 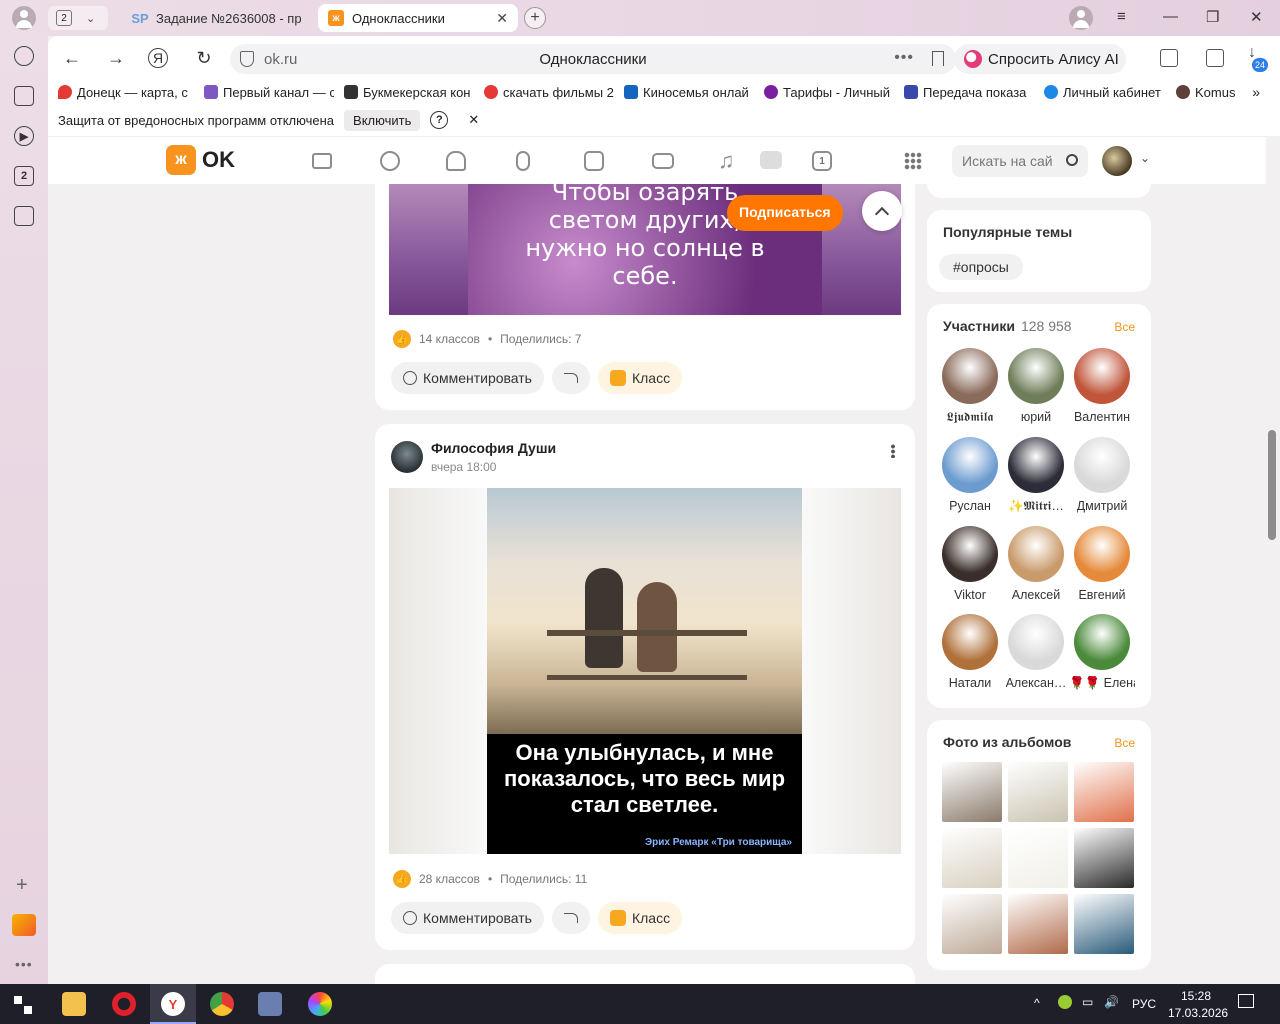 What do you see at coordinates (1169, 58) in the screenshot?
I see `reading-list-icon` at bounding box center [1169, 58].